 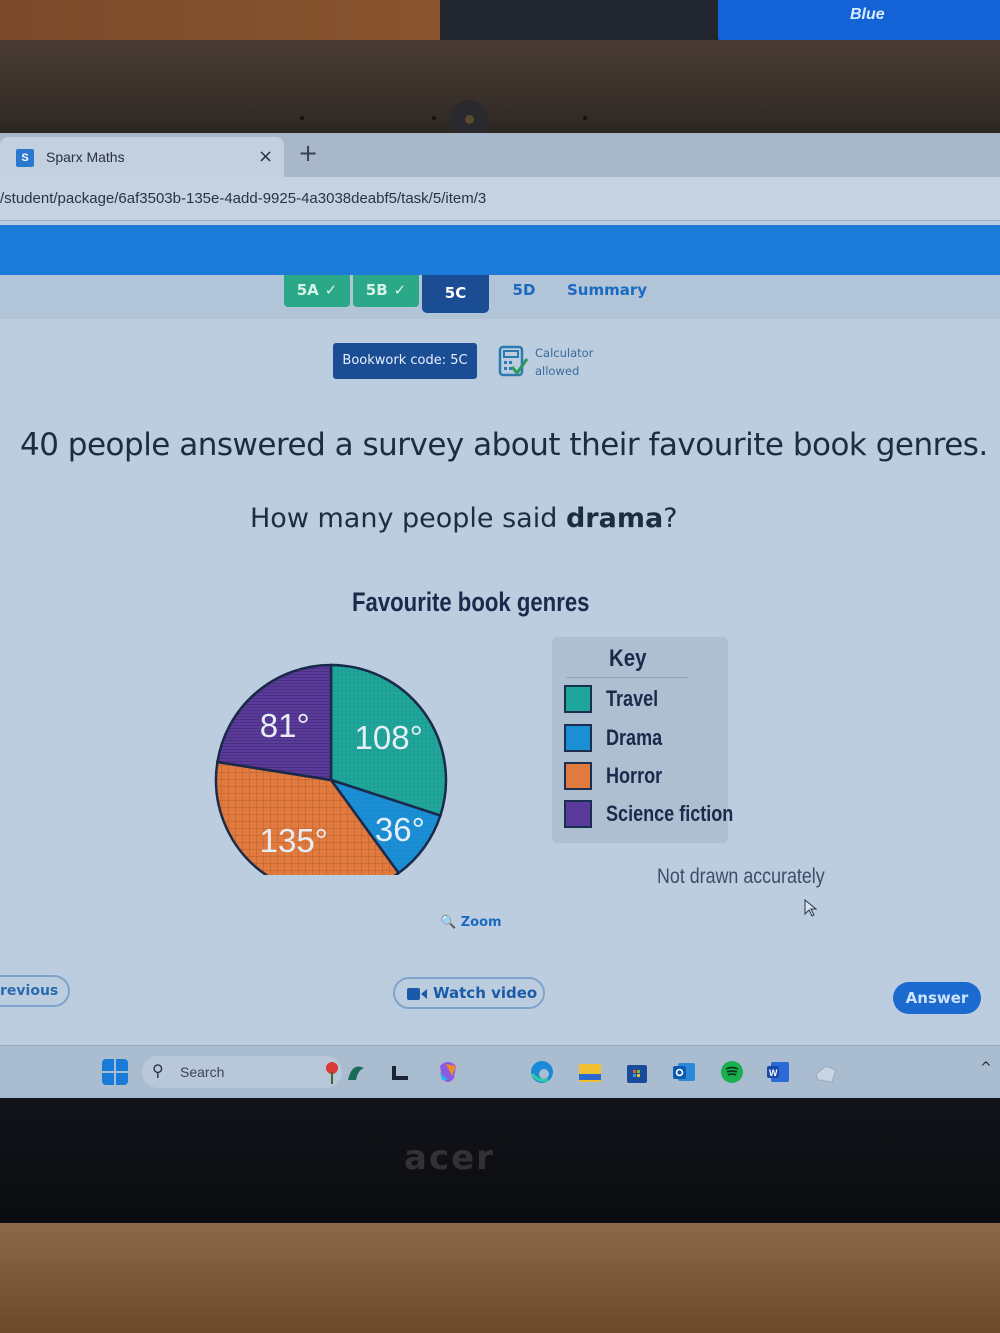 What do you see at coordinates (634, 775) in the screenshot?
I see `legend-label: Horror` at bounding box center [634, 775].